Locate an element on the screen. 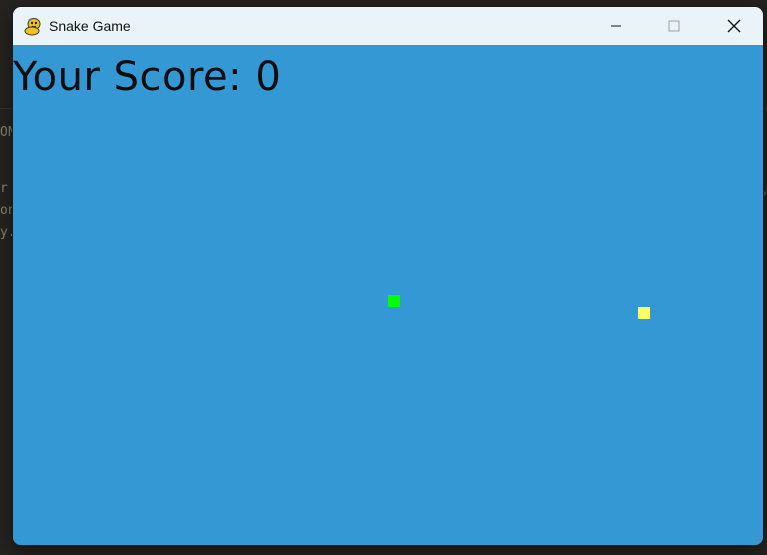  title-bar: Snake Game is located at coordinates (388, 26).